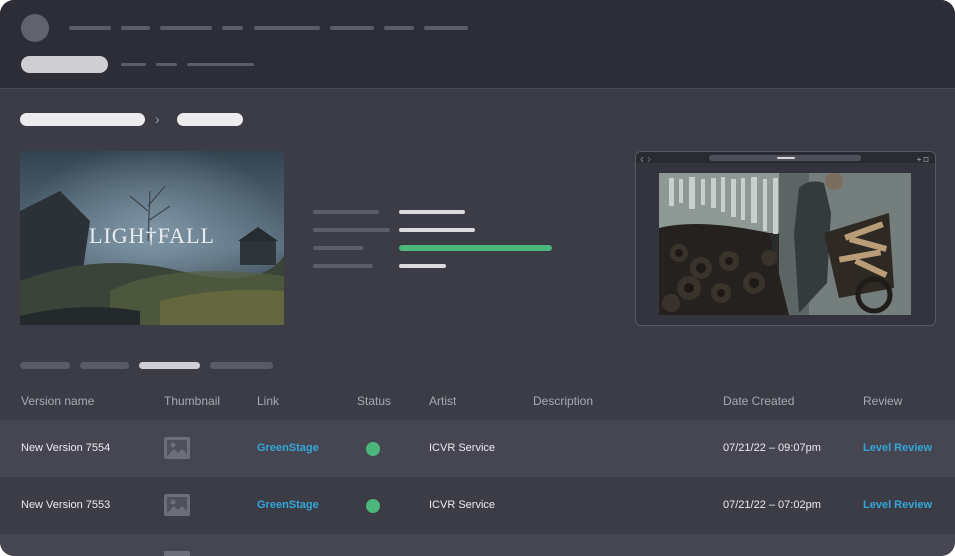  I want to click on project-selector-button, so click(64, 64).